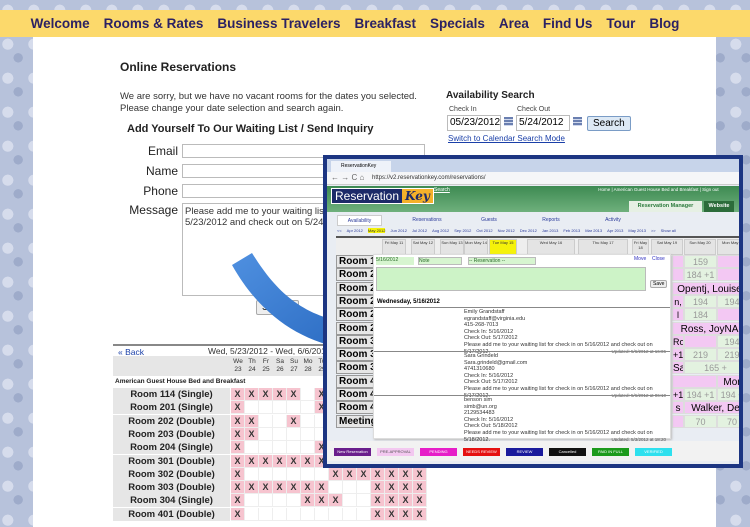 This screenshot has width=750, height=527. I want to click on month-link: Show all, so click(668, 230).